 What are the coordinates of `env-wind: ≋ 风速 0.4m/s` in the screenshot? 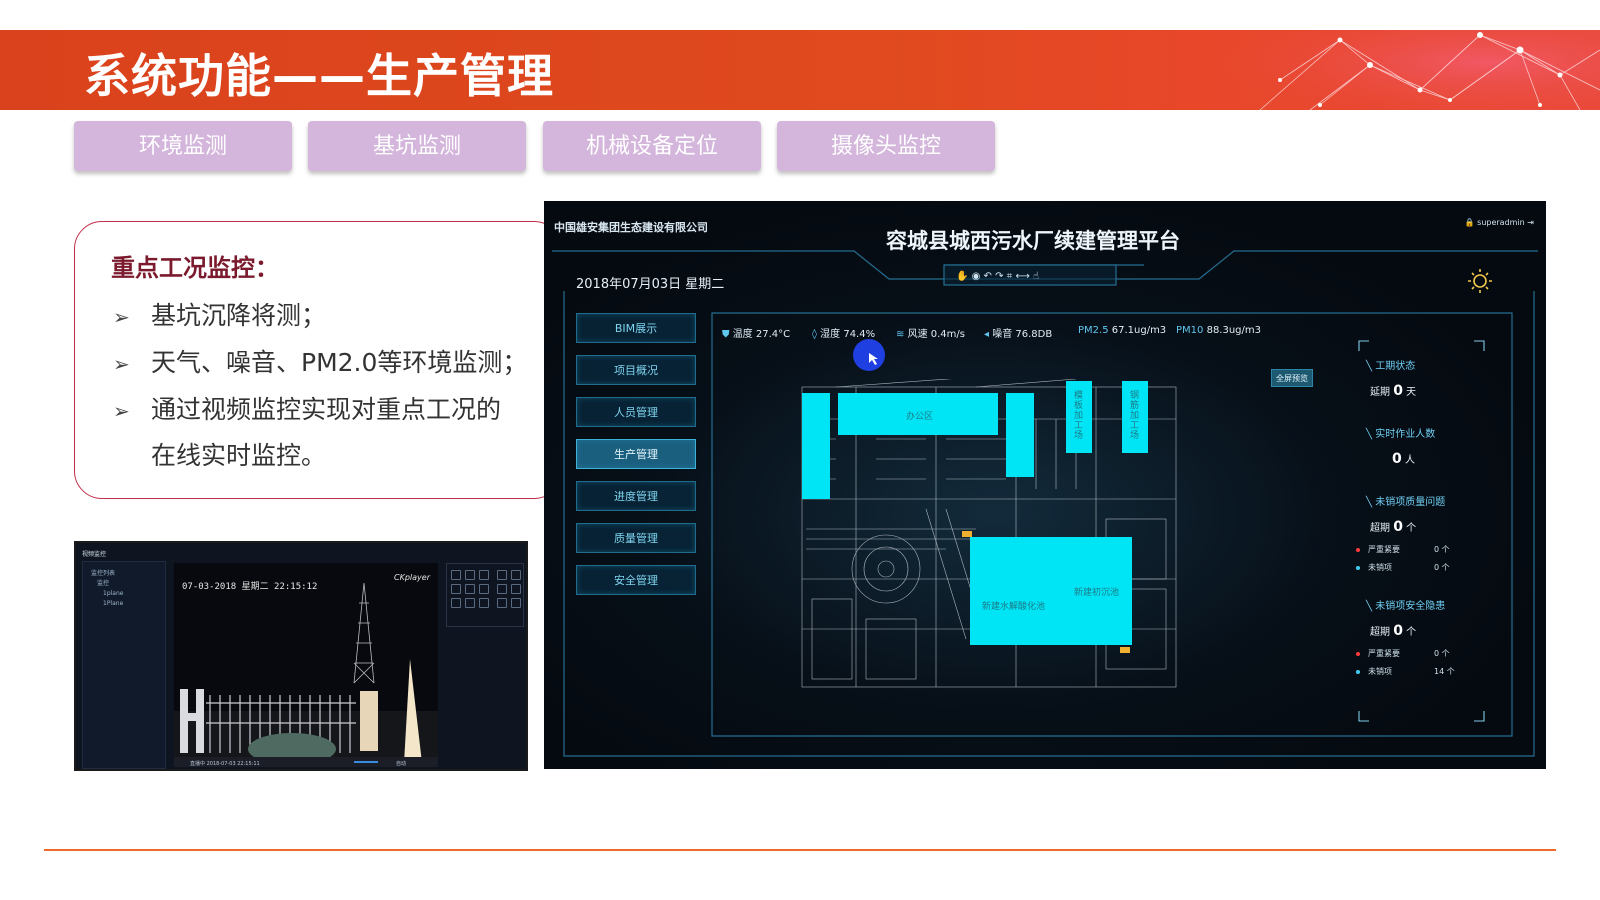 It's located at (930, 334).